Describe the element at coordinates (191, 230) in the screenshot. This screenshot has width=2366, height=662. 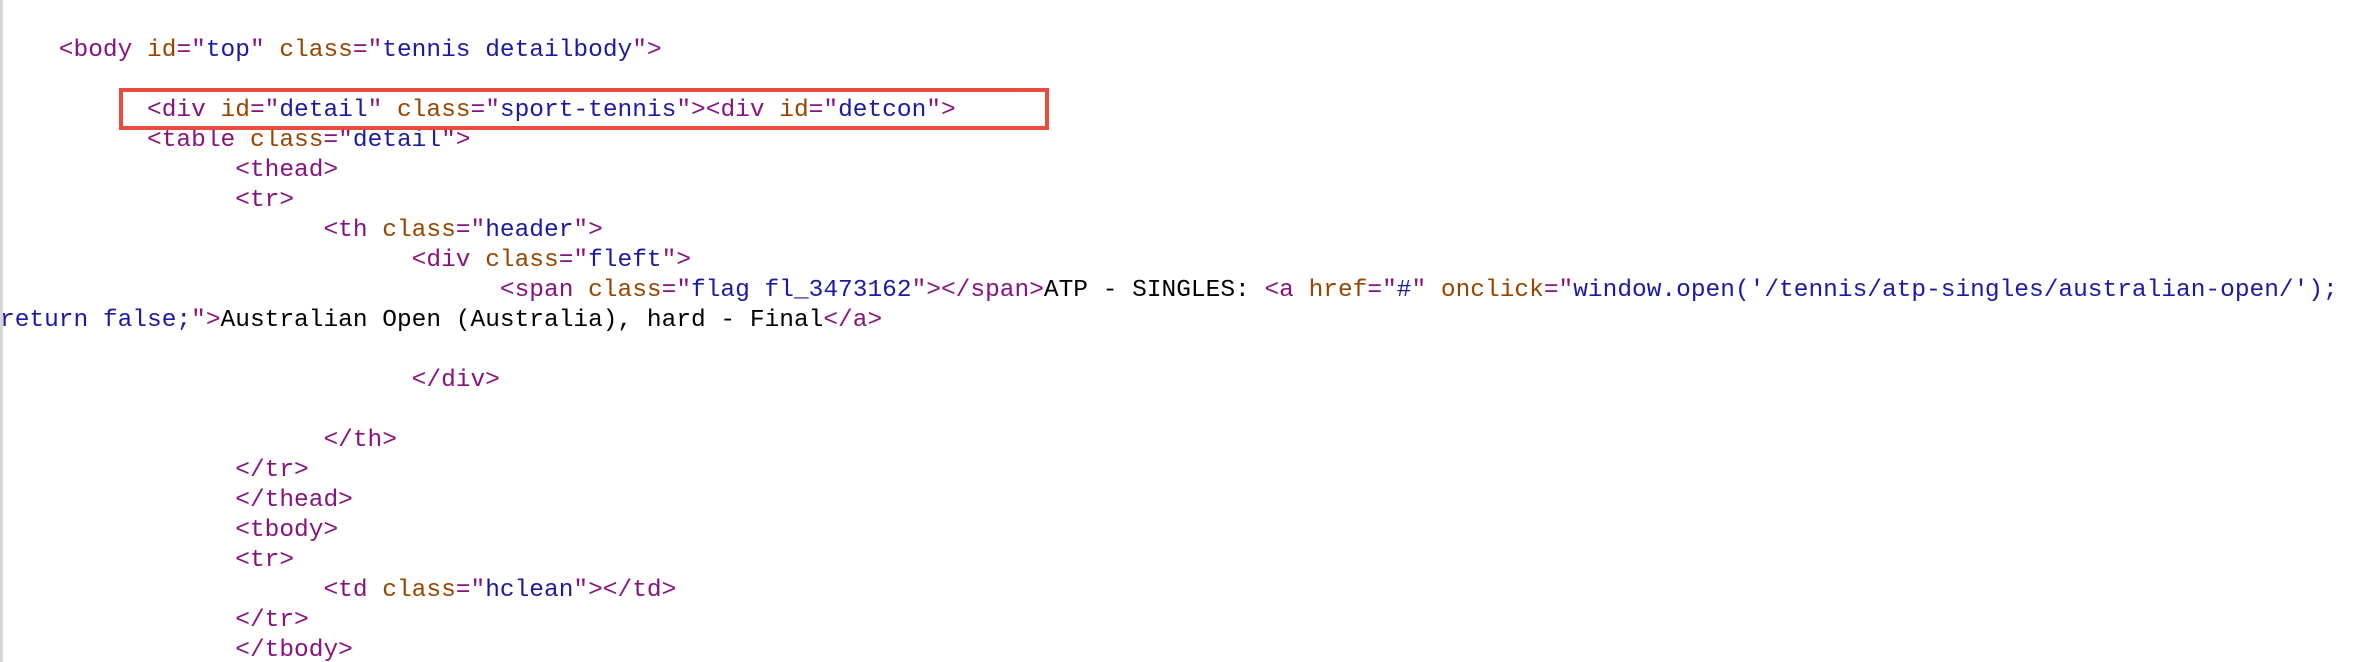
I see `code-token: <th` at that location.